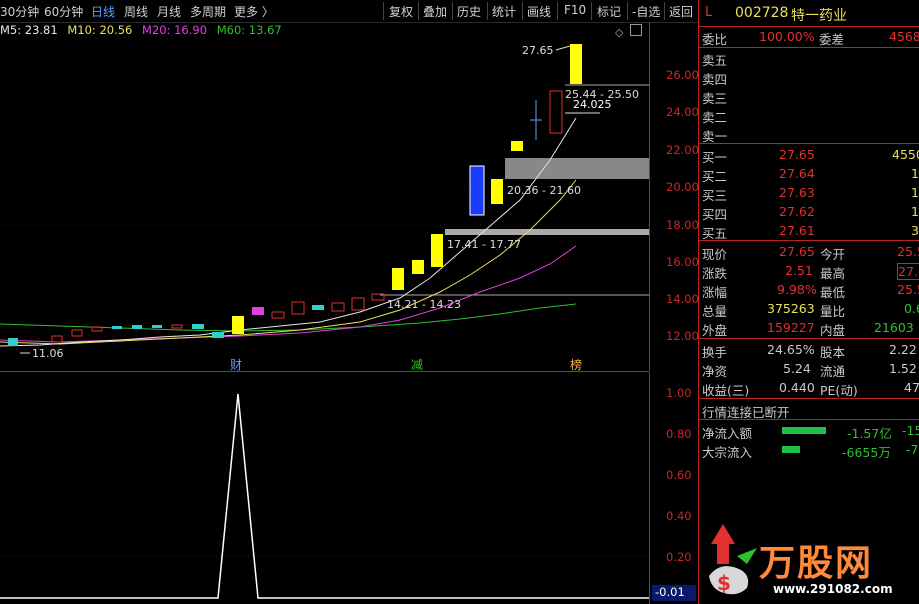  What do you see at coordinates (809, 174) in the screenshot?
I see `buy-row: 买二 27.64 1` at bounding box center [809, 174].